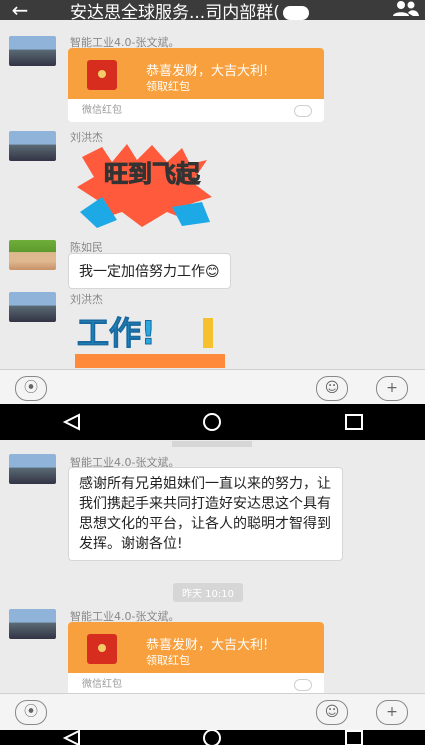 This screenshot has width=425, height=745. Describe the element at coordinates (295, 12) in the screenshot. I see `blurred-badge` at that location.